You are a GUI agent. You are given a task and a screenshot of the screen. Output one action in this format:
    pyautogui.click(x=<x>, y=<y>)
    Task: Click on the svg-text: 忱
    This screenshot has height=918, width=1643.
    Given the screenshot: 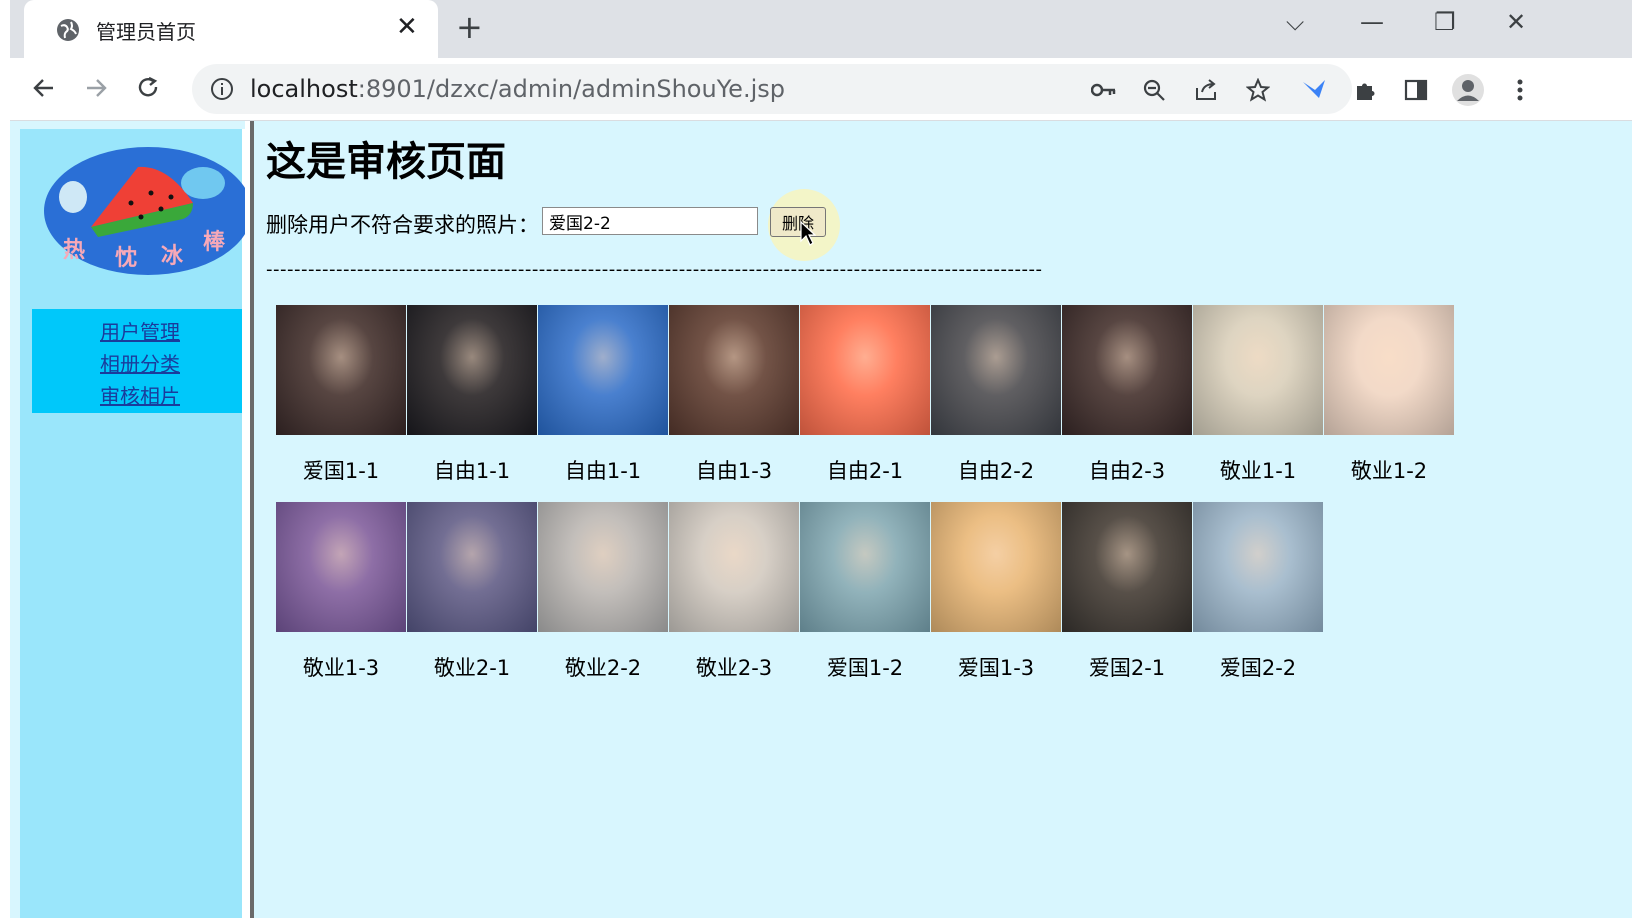 What is the action you would take?
    pyautogui.click(x=126, y=258)
    